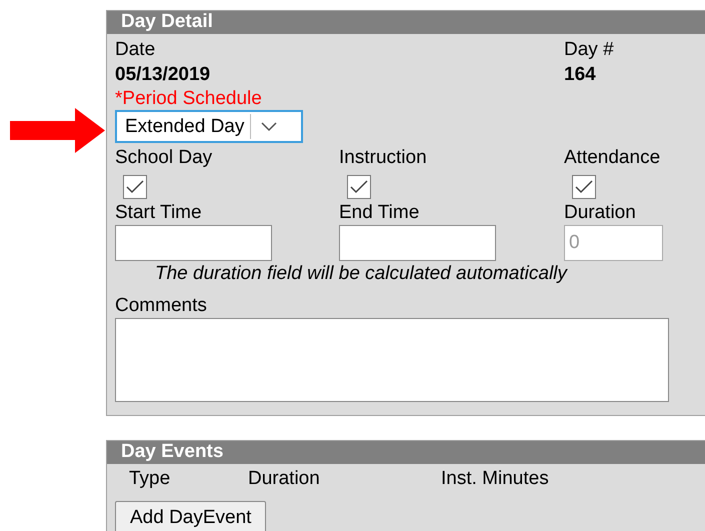 The height and width of the screenshot is (531, 705). What do you see at coordinates (284, 478) in the screenshot?
I see `column-header: Duration` at bounding box center [284, 478].